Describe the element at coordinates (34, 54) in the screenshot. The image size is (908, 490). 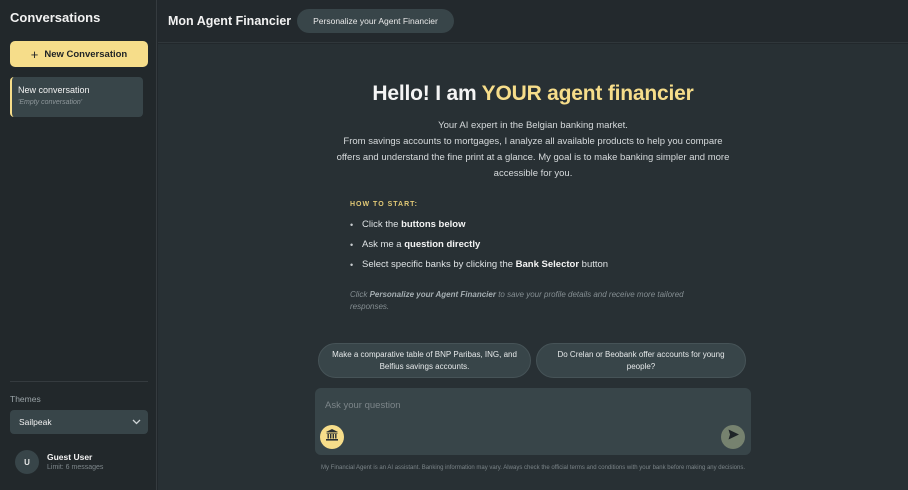
I see `plus-icon: +` at that location.